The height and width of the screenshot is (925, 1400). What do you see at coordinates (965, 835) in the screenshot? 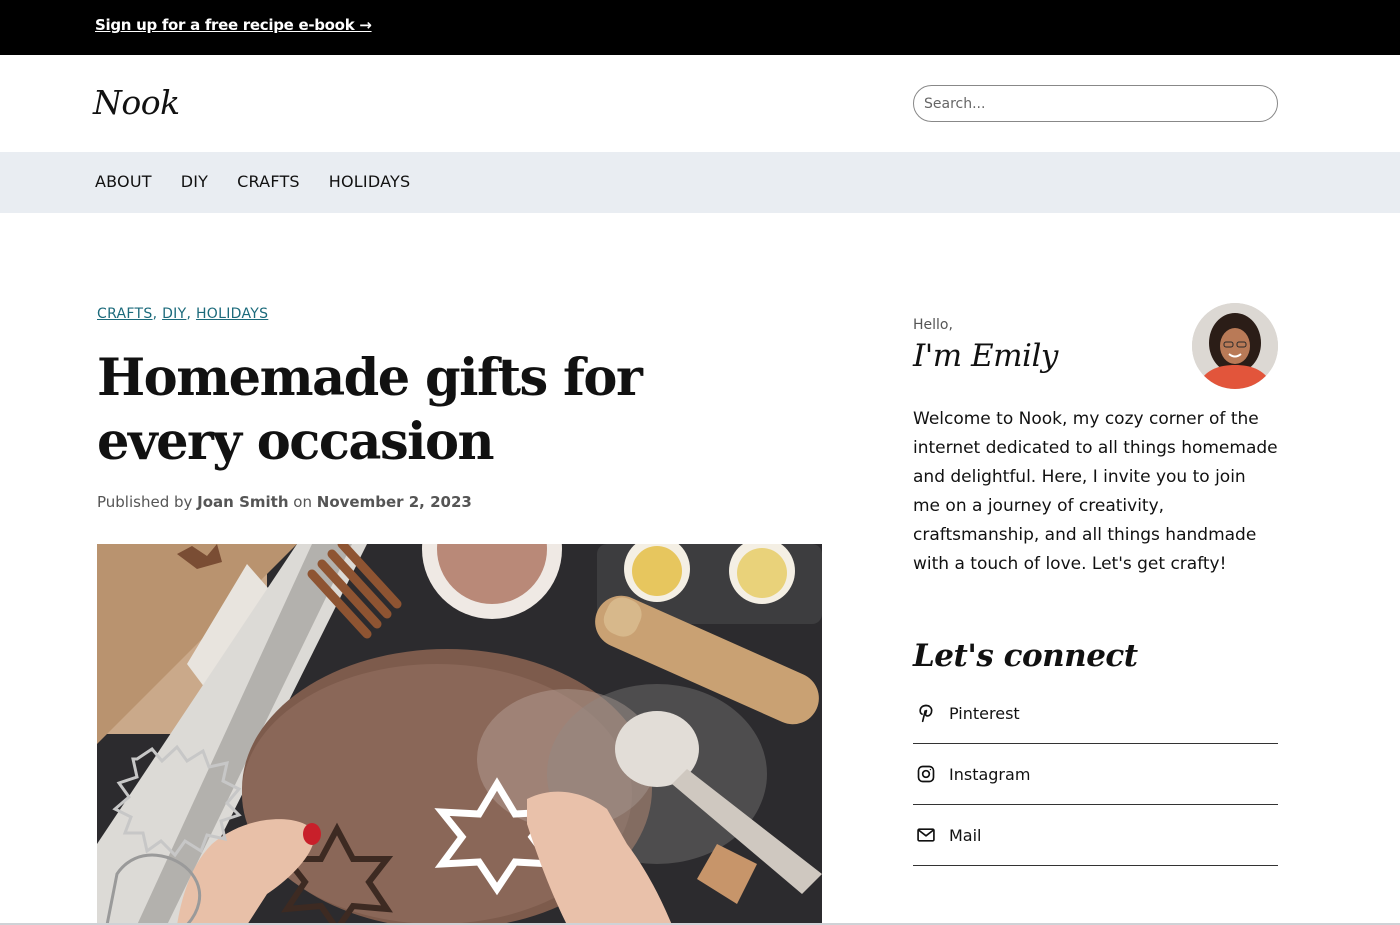
I see `social-label-mail: Mail` at bounding box center [965, 835].